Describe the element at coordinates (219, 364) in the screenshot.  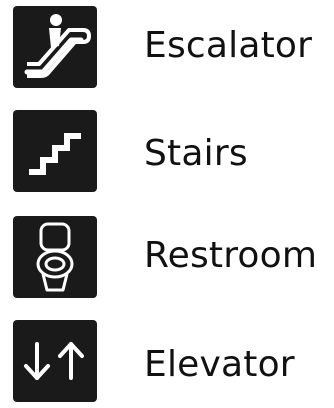
I see `elevator-label: Elevator` at that location.